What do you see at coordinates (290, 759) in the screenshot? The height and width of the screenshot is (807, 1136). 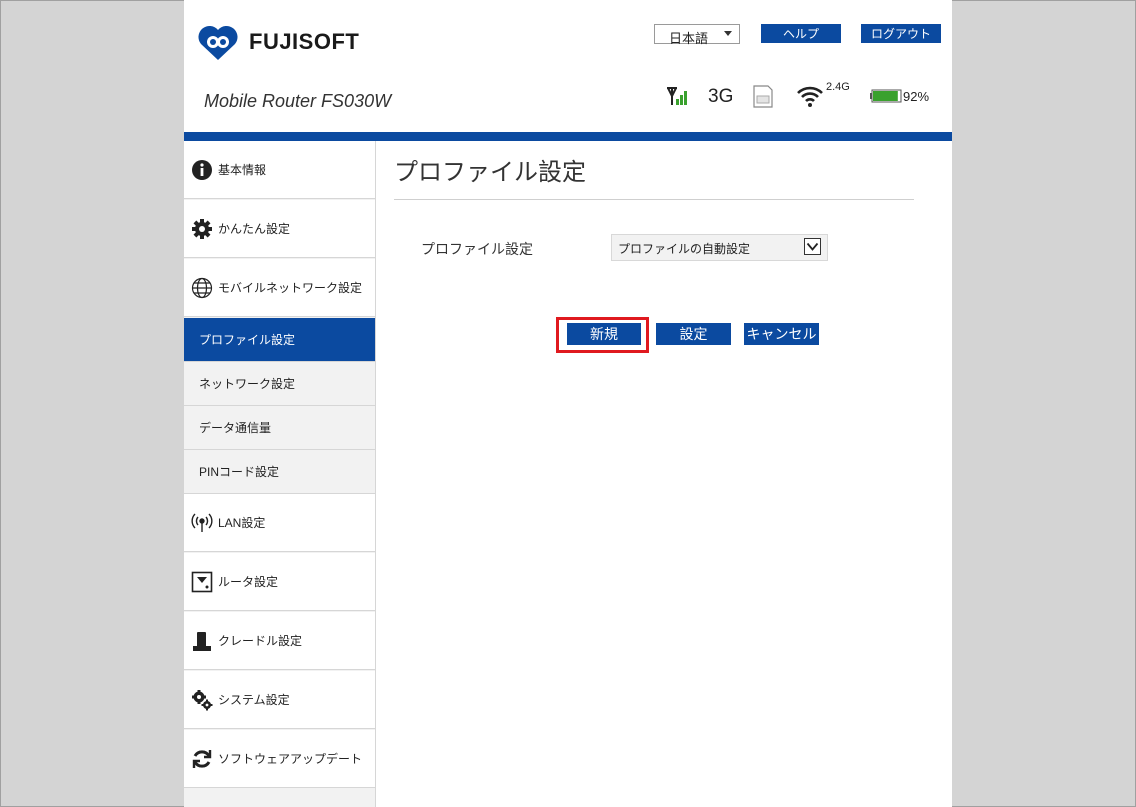 I see `sidebar-item-label: ソフトウェアアップデート` at bounding box center [290, 759].